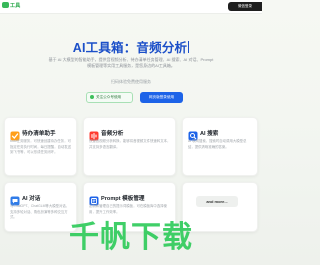  I want to click on page-title: AI工具箱：音频分析, so click(131, 48).